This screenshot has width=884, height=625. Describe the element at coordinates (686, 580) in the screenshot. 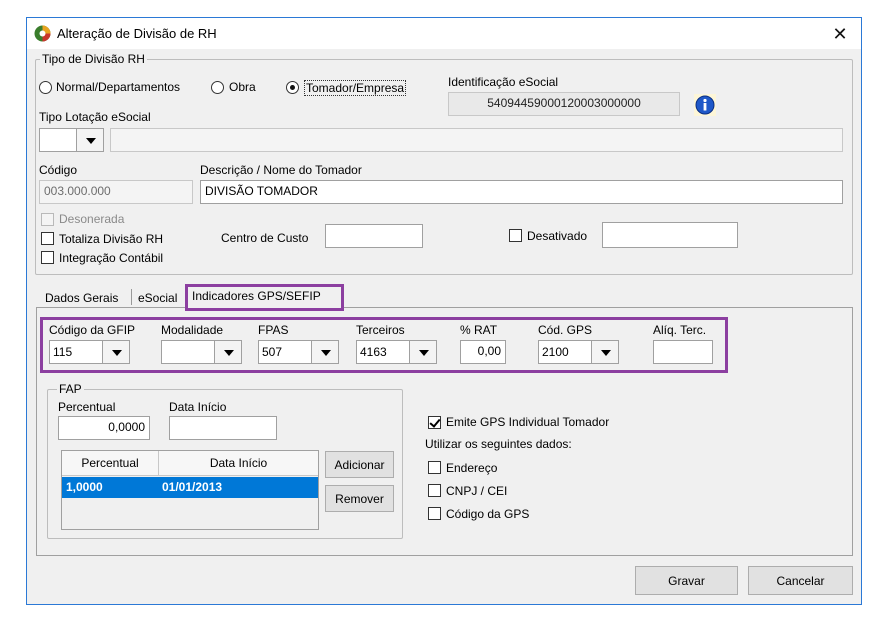

I see `gravar-button: Gravar` at that location.